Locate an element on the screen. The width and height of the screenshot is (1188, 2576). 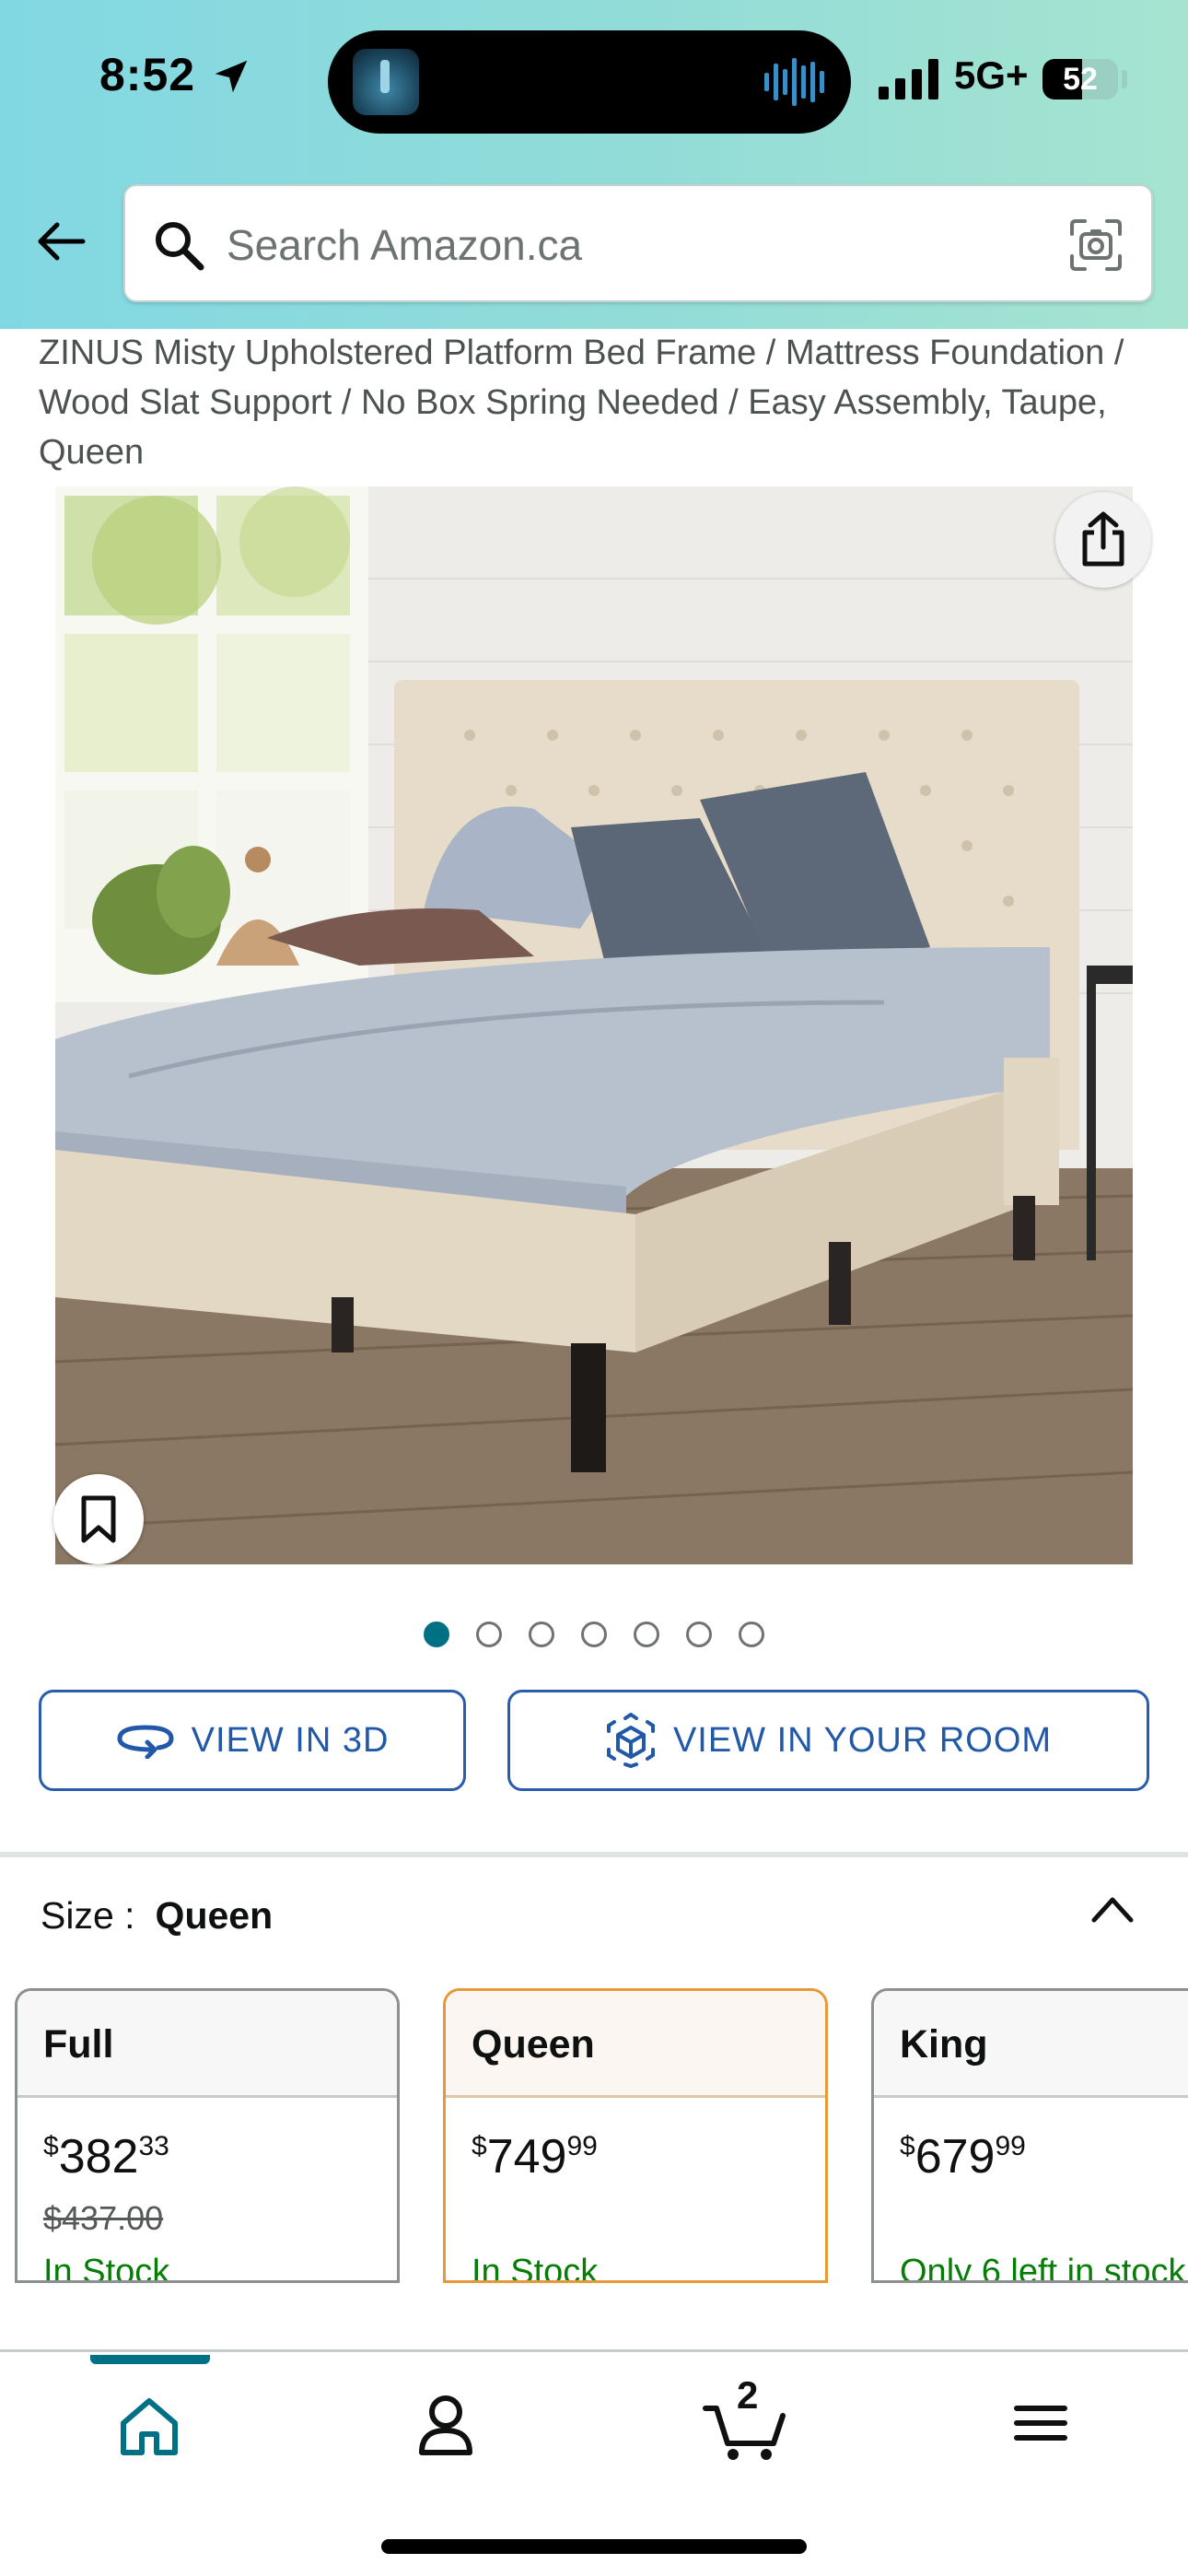
search-icon is located at coordinates (180, 246).